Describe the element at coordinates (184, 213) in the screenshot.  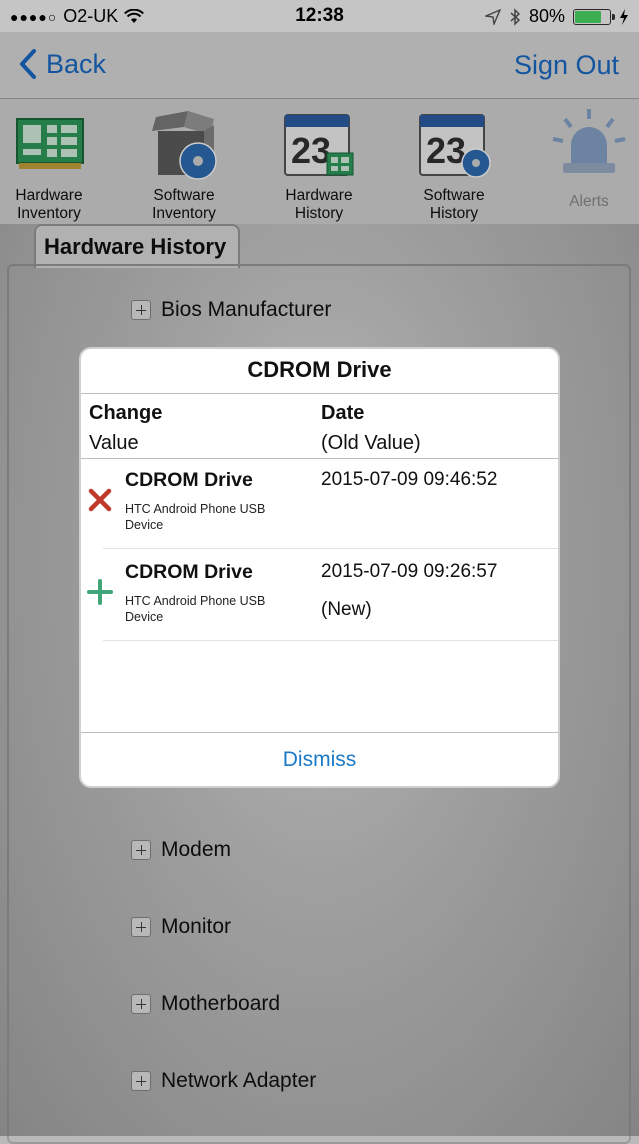
I see `software-inventory-label-2: Inventory` at that location.